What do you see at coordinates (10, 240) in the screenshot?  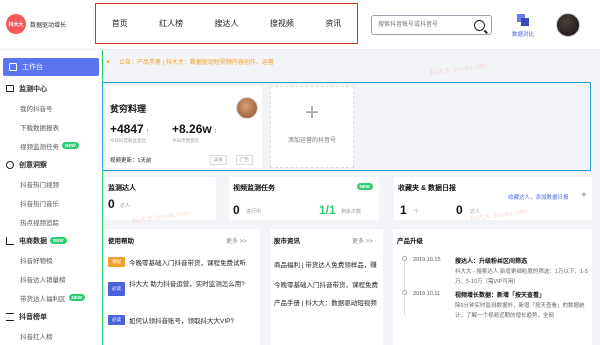 I see `cart-icon` at bounding box center [10, 240].